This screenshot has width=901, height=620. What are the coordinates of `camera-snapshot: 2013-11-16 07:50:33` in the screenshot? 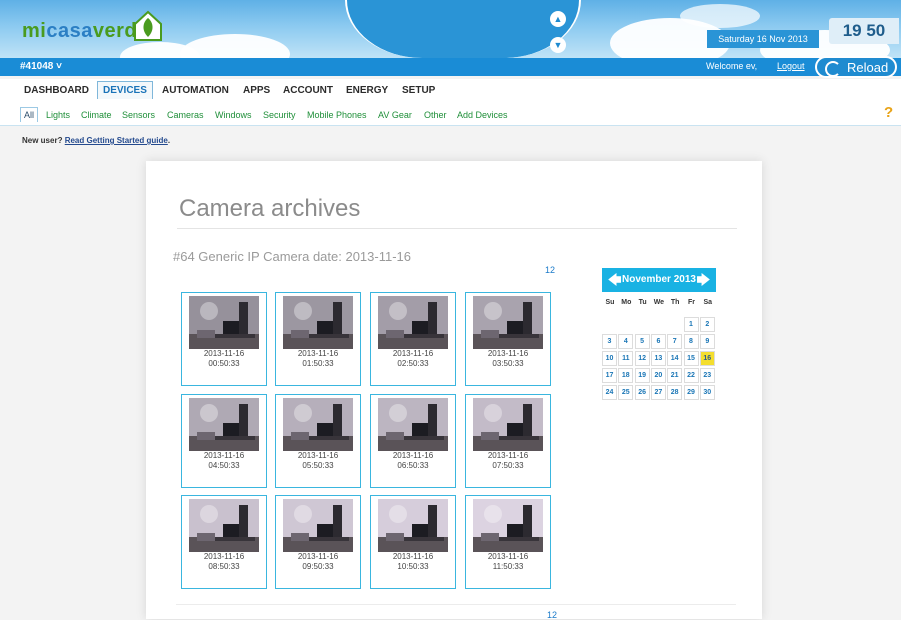 It's located at (508, 441).